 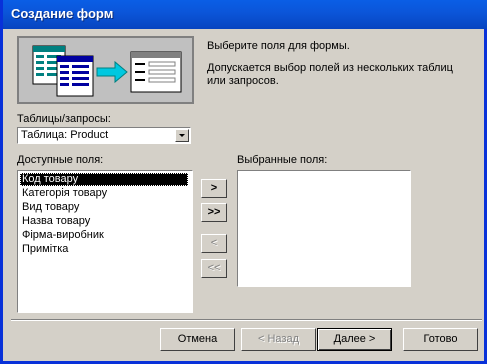 What do you see at coordinates (214, 243) in the screenshot?
I see `remove-field-button: <` at bounding box center [214, 243].